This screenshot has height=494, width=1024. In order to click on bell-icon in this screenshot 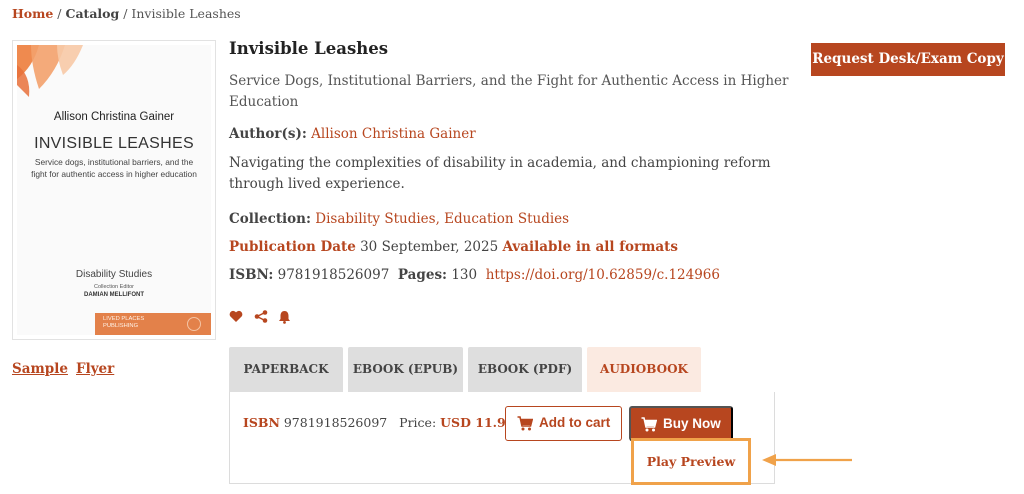, I will do `click(284, 317)`.